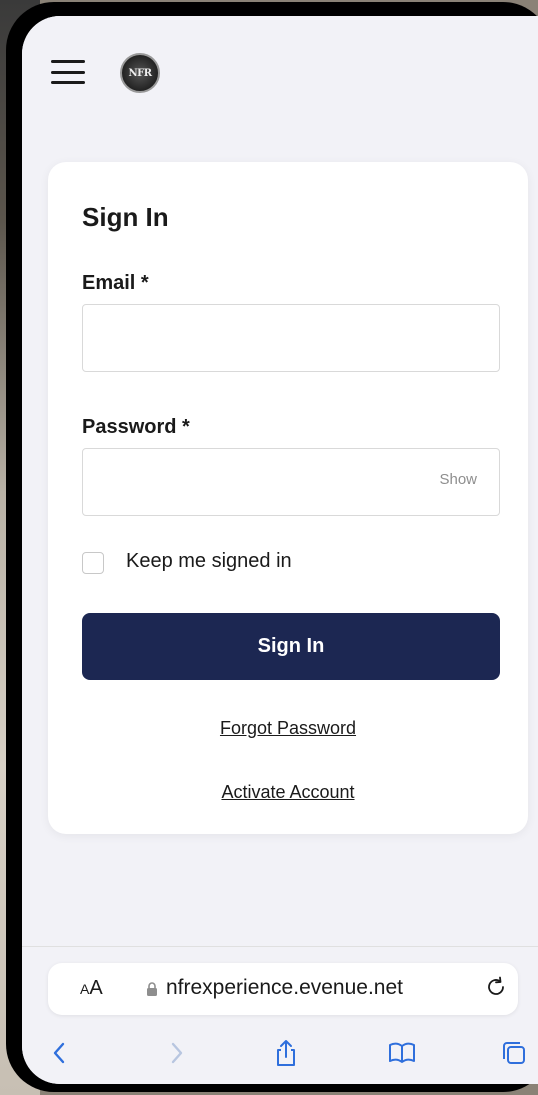 The width and height of the screenshot is (538, 1095). I want to click on logo-text: NFR, so click(140, 73).